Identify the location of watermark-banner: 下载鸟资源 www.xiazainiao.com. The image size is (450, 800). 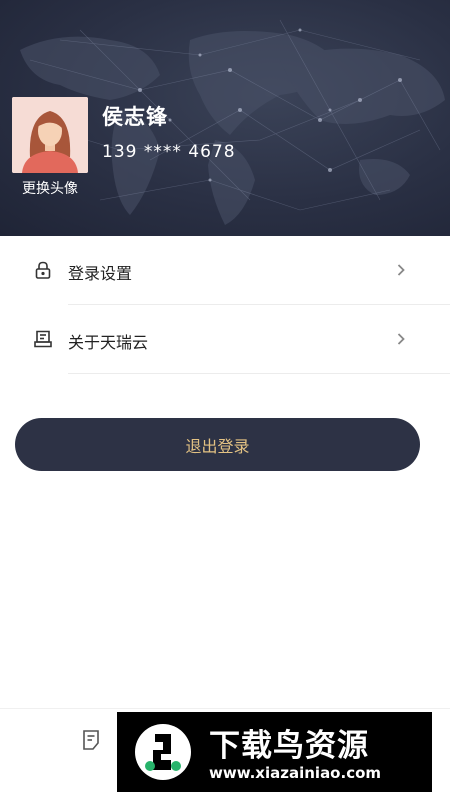
(274, 752).